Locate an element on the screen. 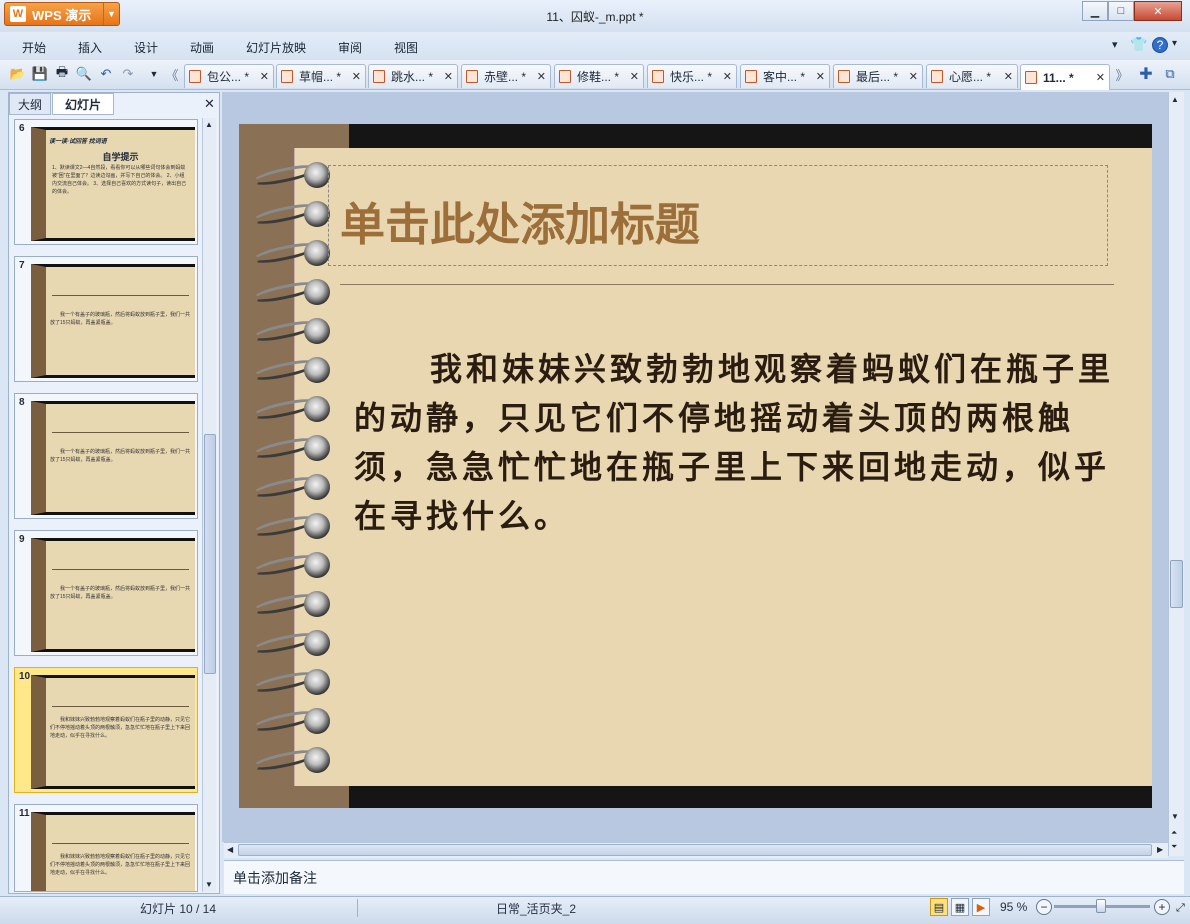 Image resolution: width=1190 pixels, height=924 pixels. menu-home: 开始 is located at coordinates (34, 47).